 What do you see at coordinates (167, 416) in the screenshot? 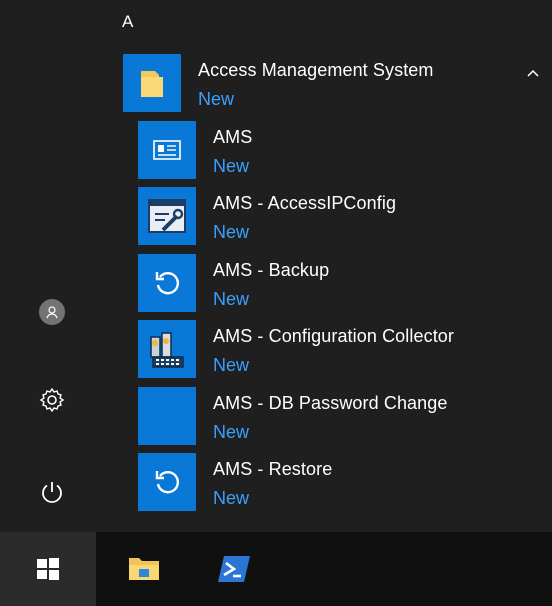
I see `blank-tile` at bounding box center [167, 416].